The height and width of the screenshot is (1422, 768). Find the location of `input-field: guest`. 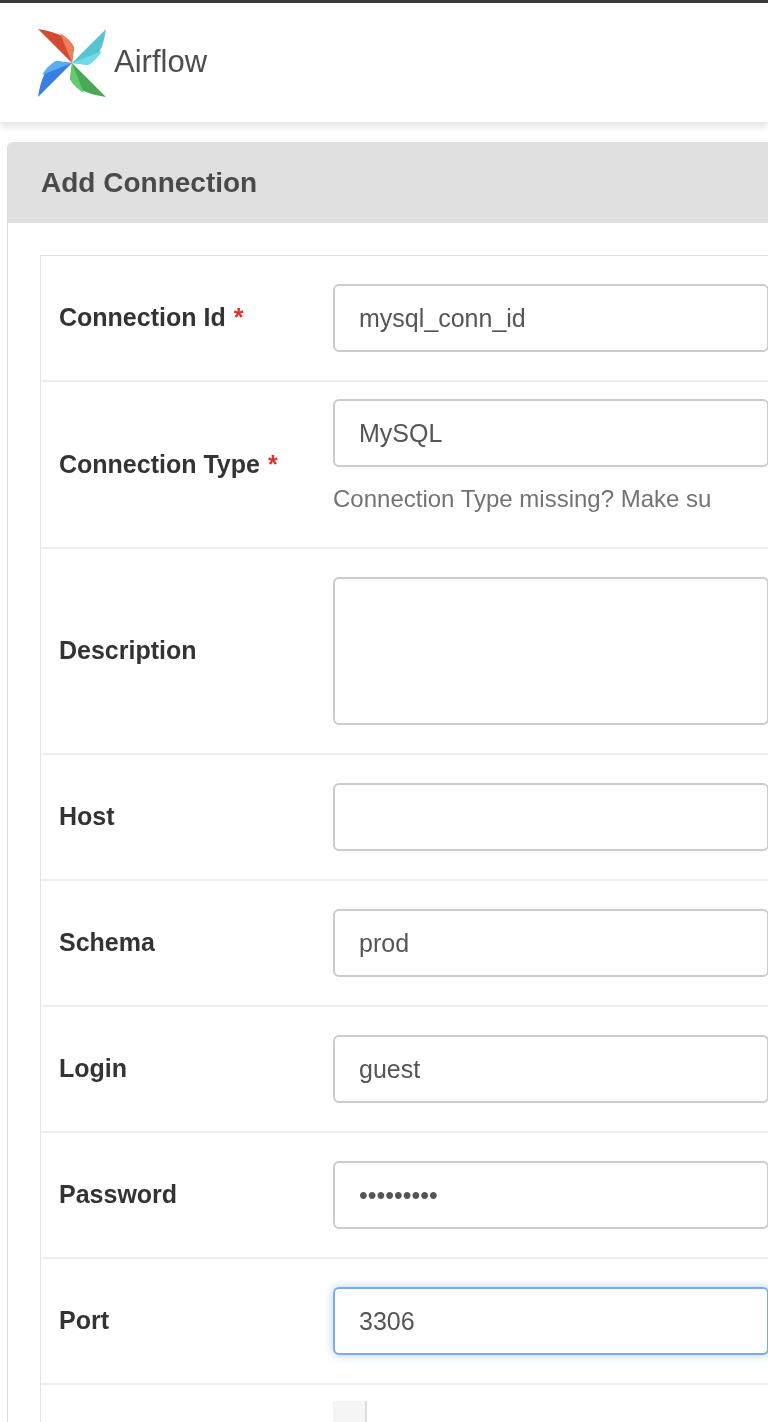

input-field: guest is located at coordinates (550, 1069).